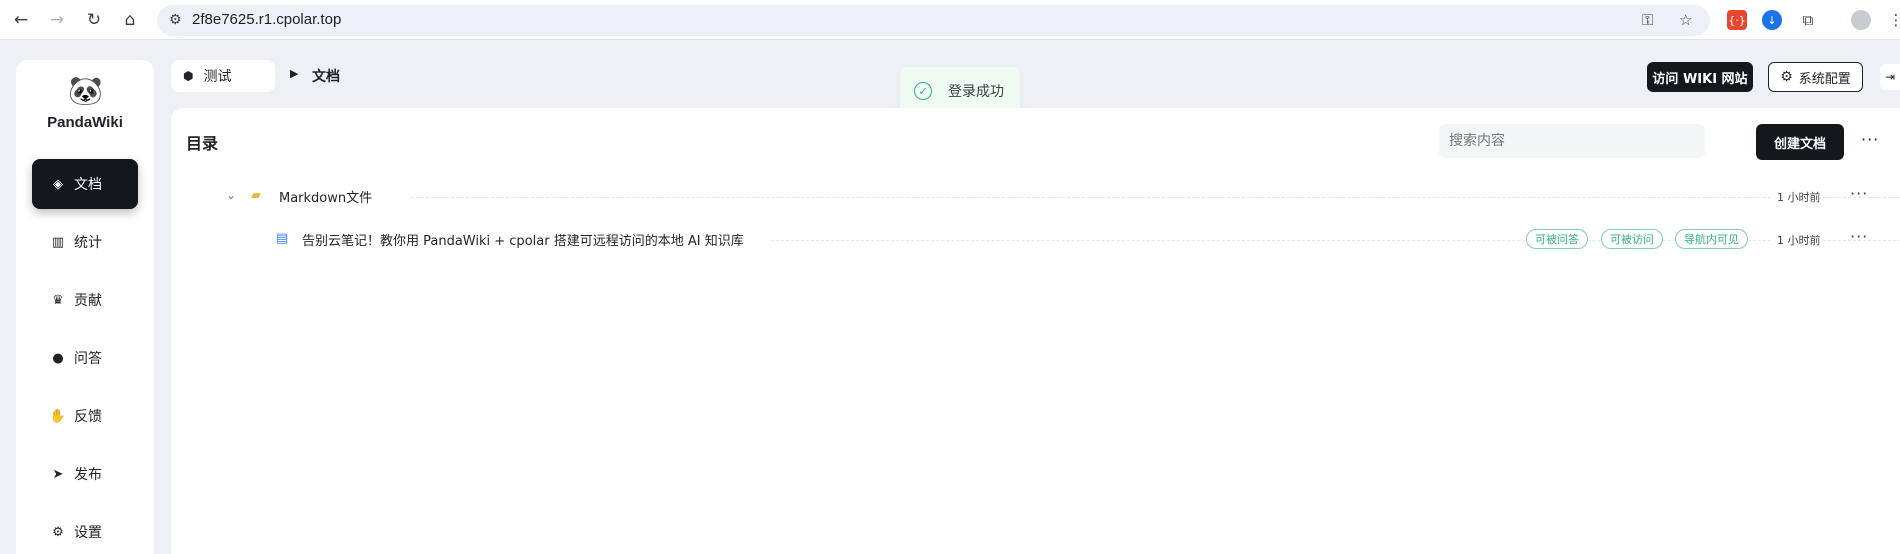 The height and width of the screenshot is (554, 1900). I want to click on brand-name: PandaWiki, so click(85, 122).